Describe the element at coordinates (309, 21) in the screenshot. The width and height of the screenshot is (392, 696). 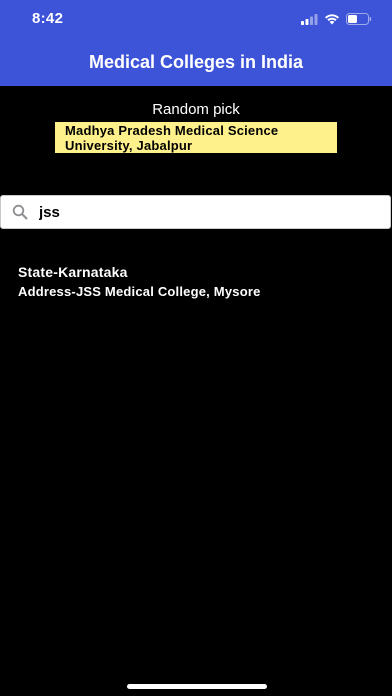
I see `cellular-signal-icon` at that location.